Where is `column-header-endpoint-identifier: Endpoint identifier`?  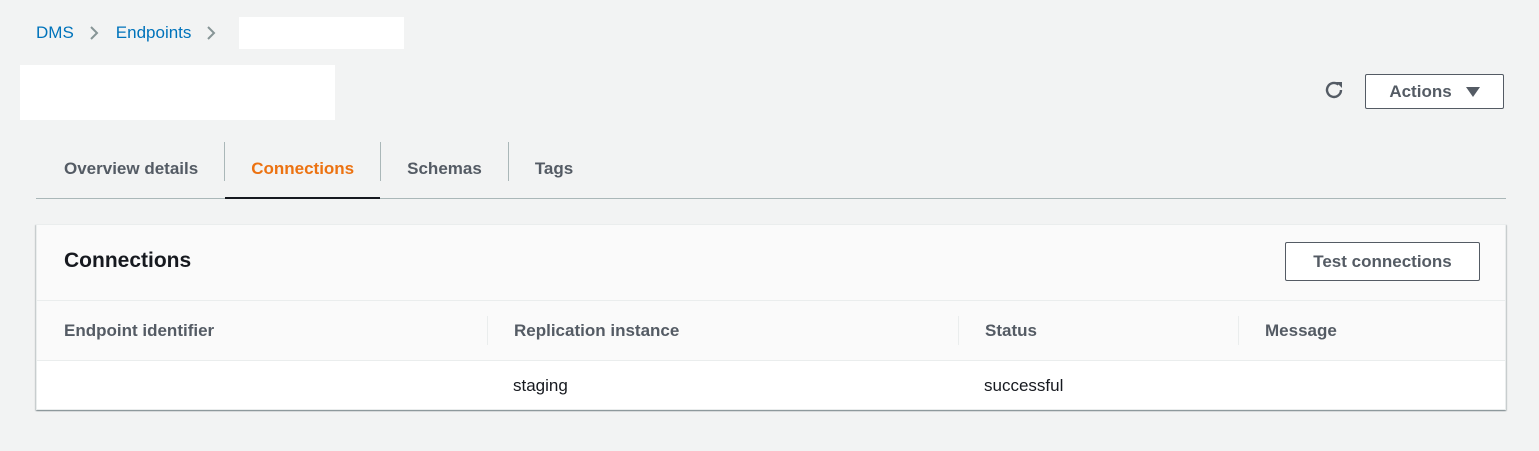 column-header-endpoint-identifier: Endpoint identifier is located at coordinates (139, 330).